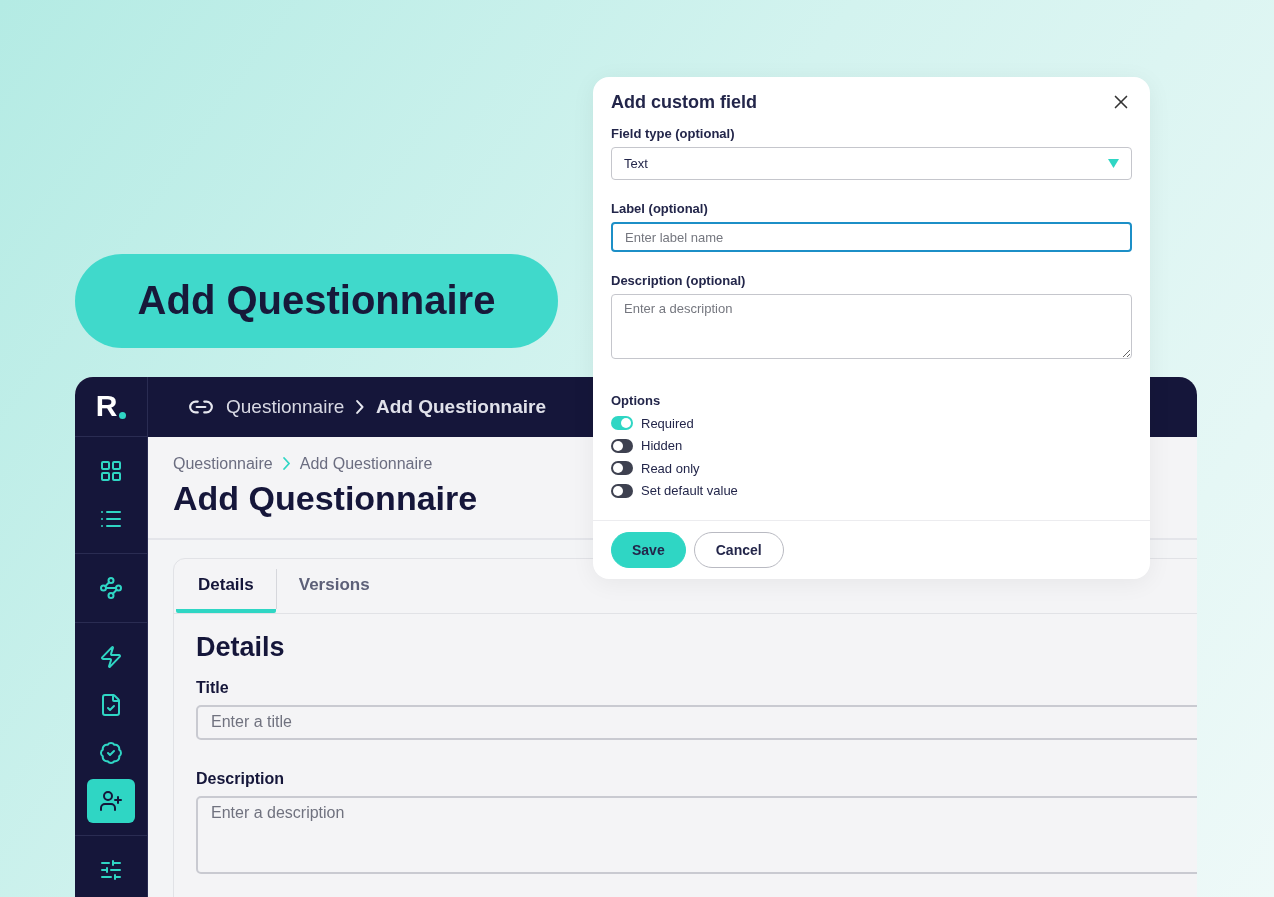 This screenshot has width=1274, height=897. I want to click on section-title: Details, so click(241, 647).